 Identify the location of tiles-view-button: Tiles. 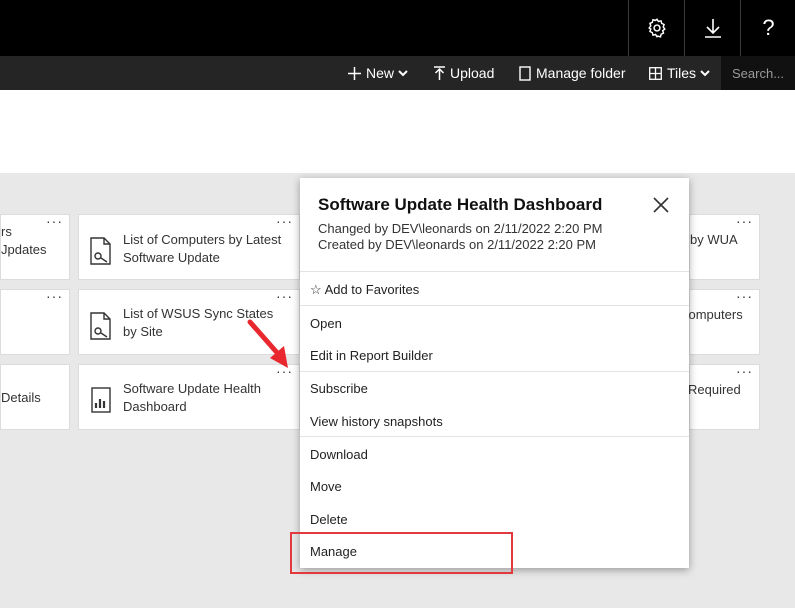
(679, 73).